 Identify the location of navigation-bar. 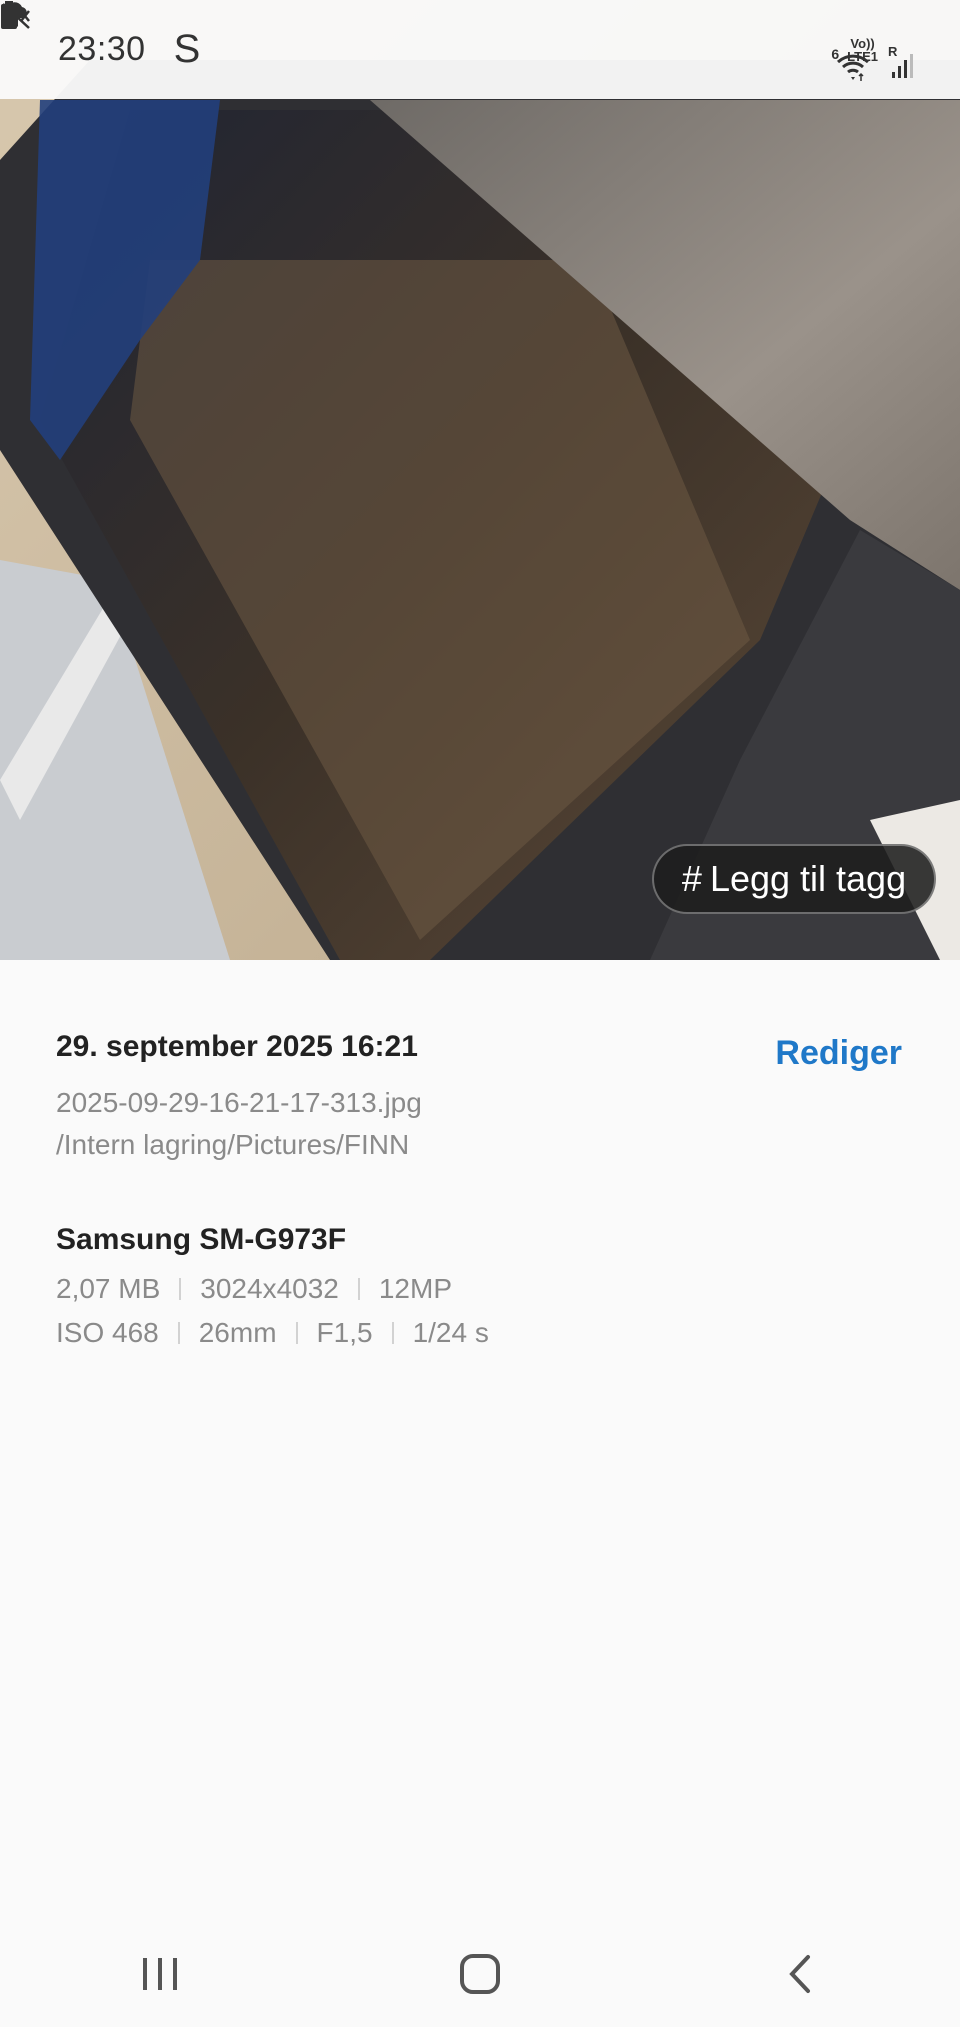
(480, 1973).